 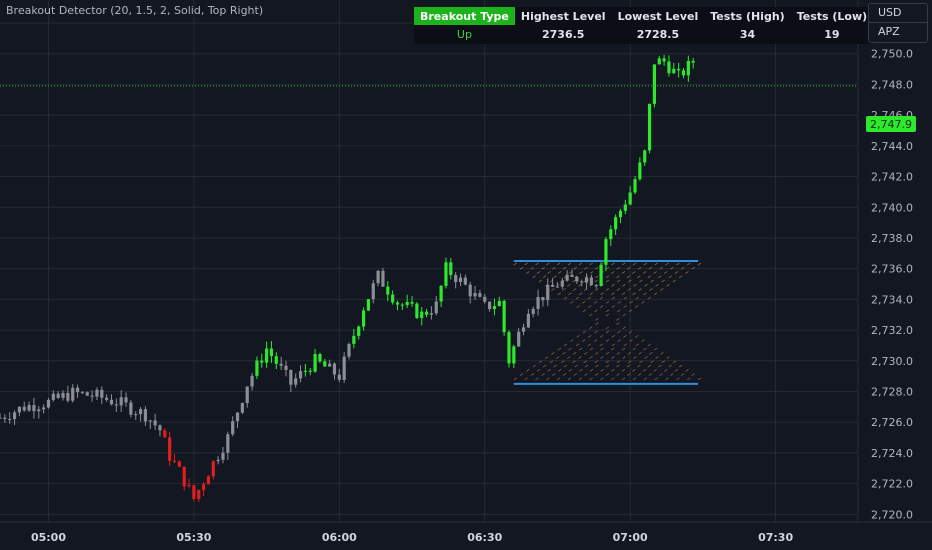 What do you see at coordinates (891, 124) in the screenshot?
I see `last-price-badge-text: 2,747.9` at bounding box center [891, 124].